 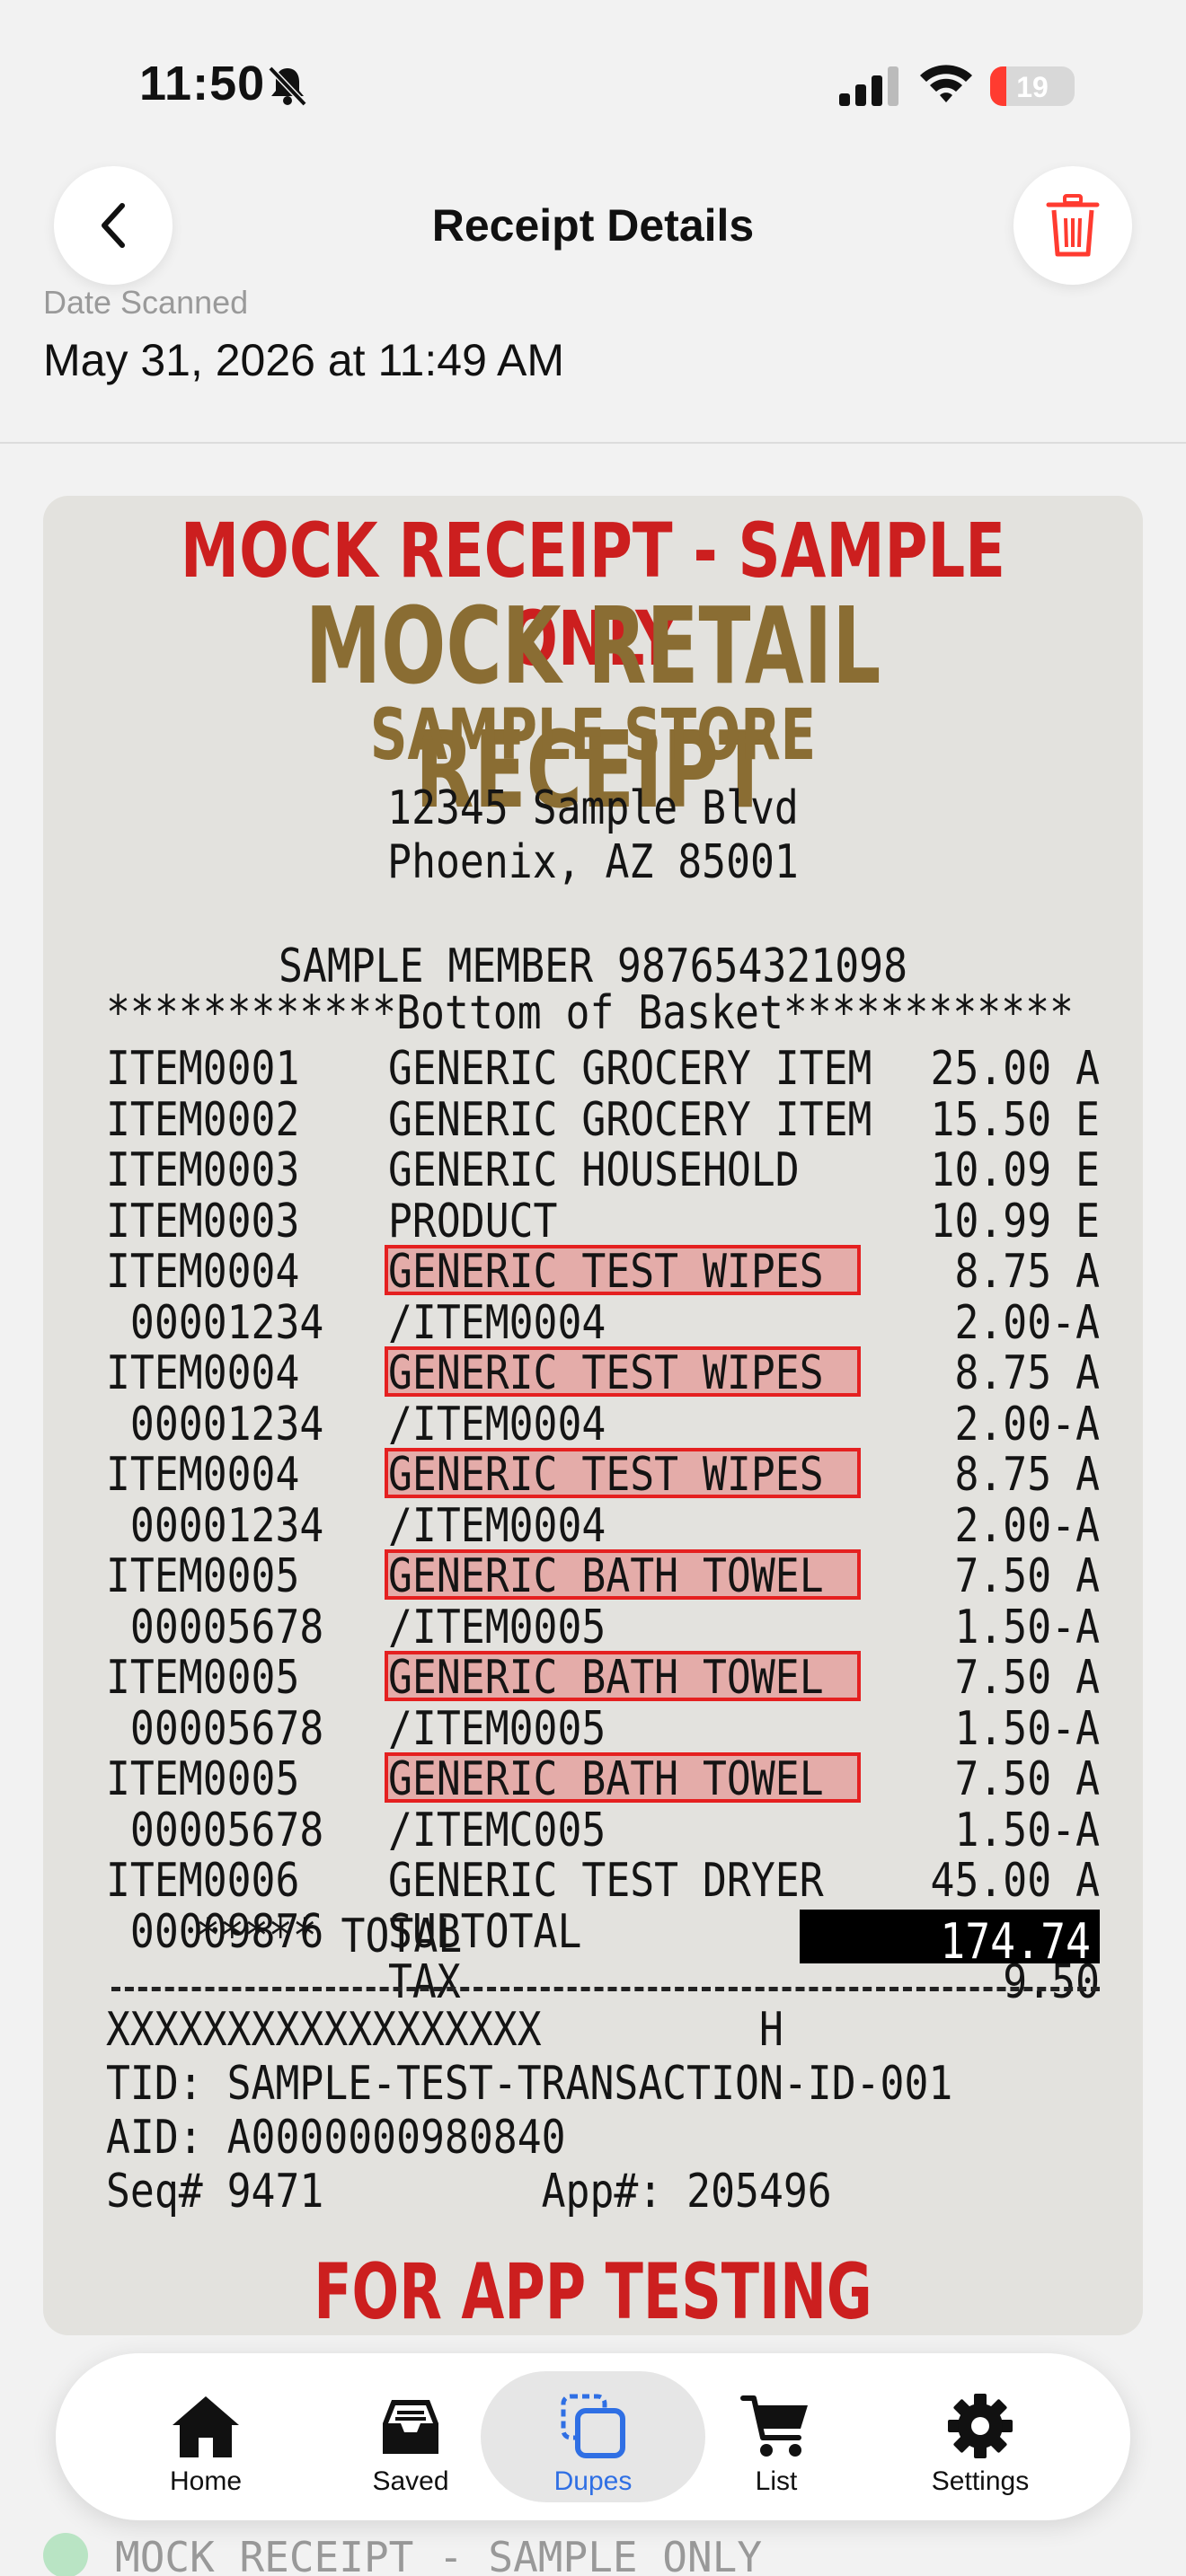 I want to click on tab-settings: Settings, so click(x=980, y=2436).